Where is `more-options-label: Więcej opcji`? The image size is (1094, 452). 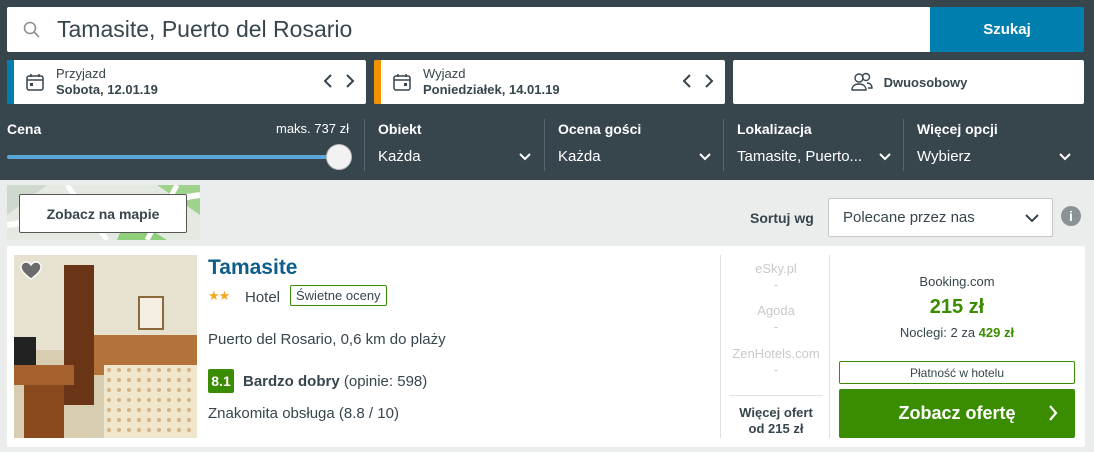 more-options-label: Więcej opcji is located at coordinates (957, 129).